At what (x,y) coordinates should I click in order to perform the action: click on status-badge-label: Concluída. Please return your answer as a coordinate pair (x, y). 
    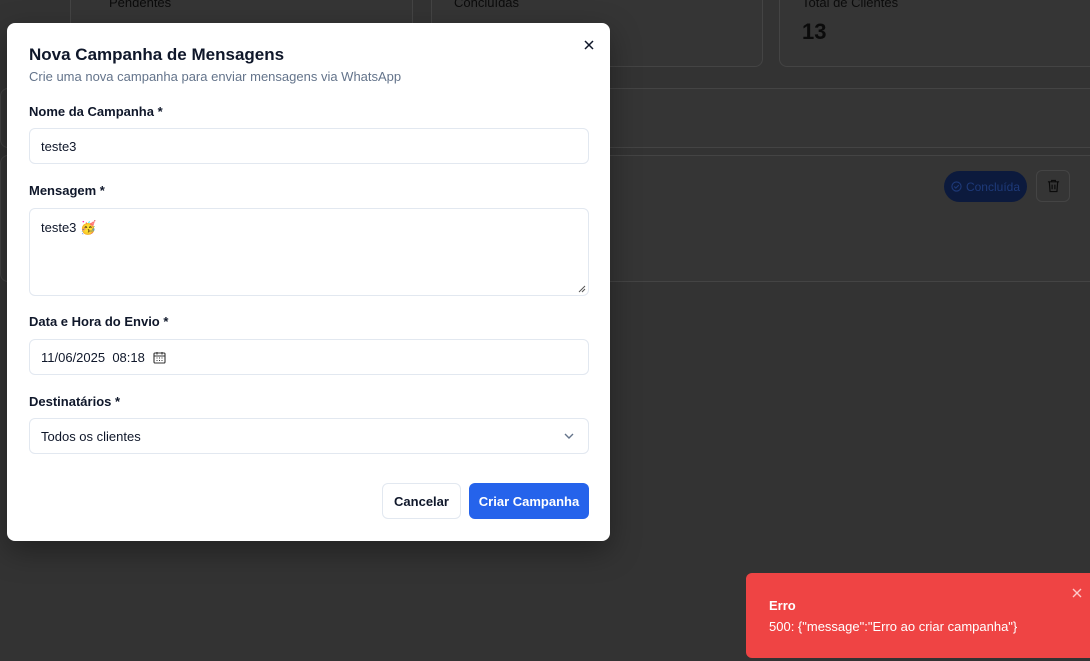
    Looking at the image, I should click on (993, 186).